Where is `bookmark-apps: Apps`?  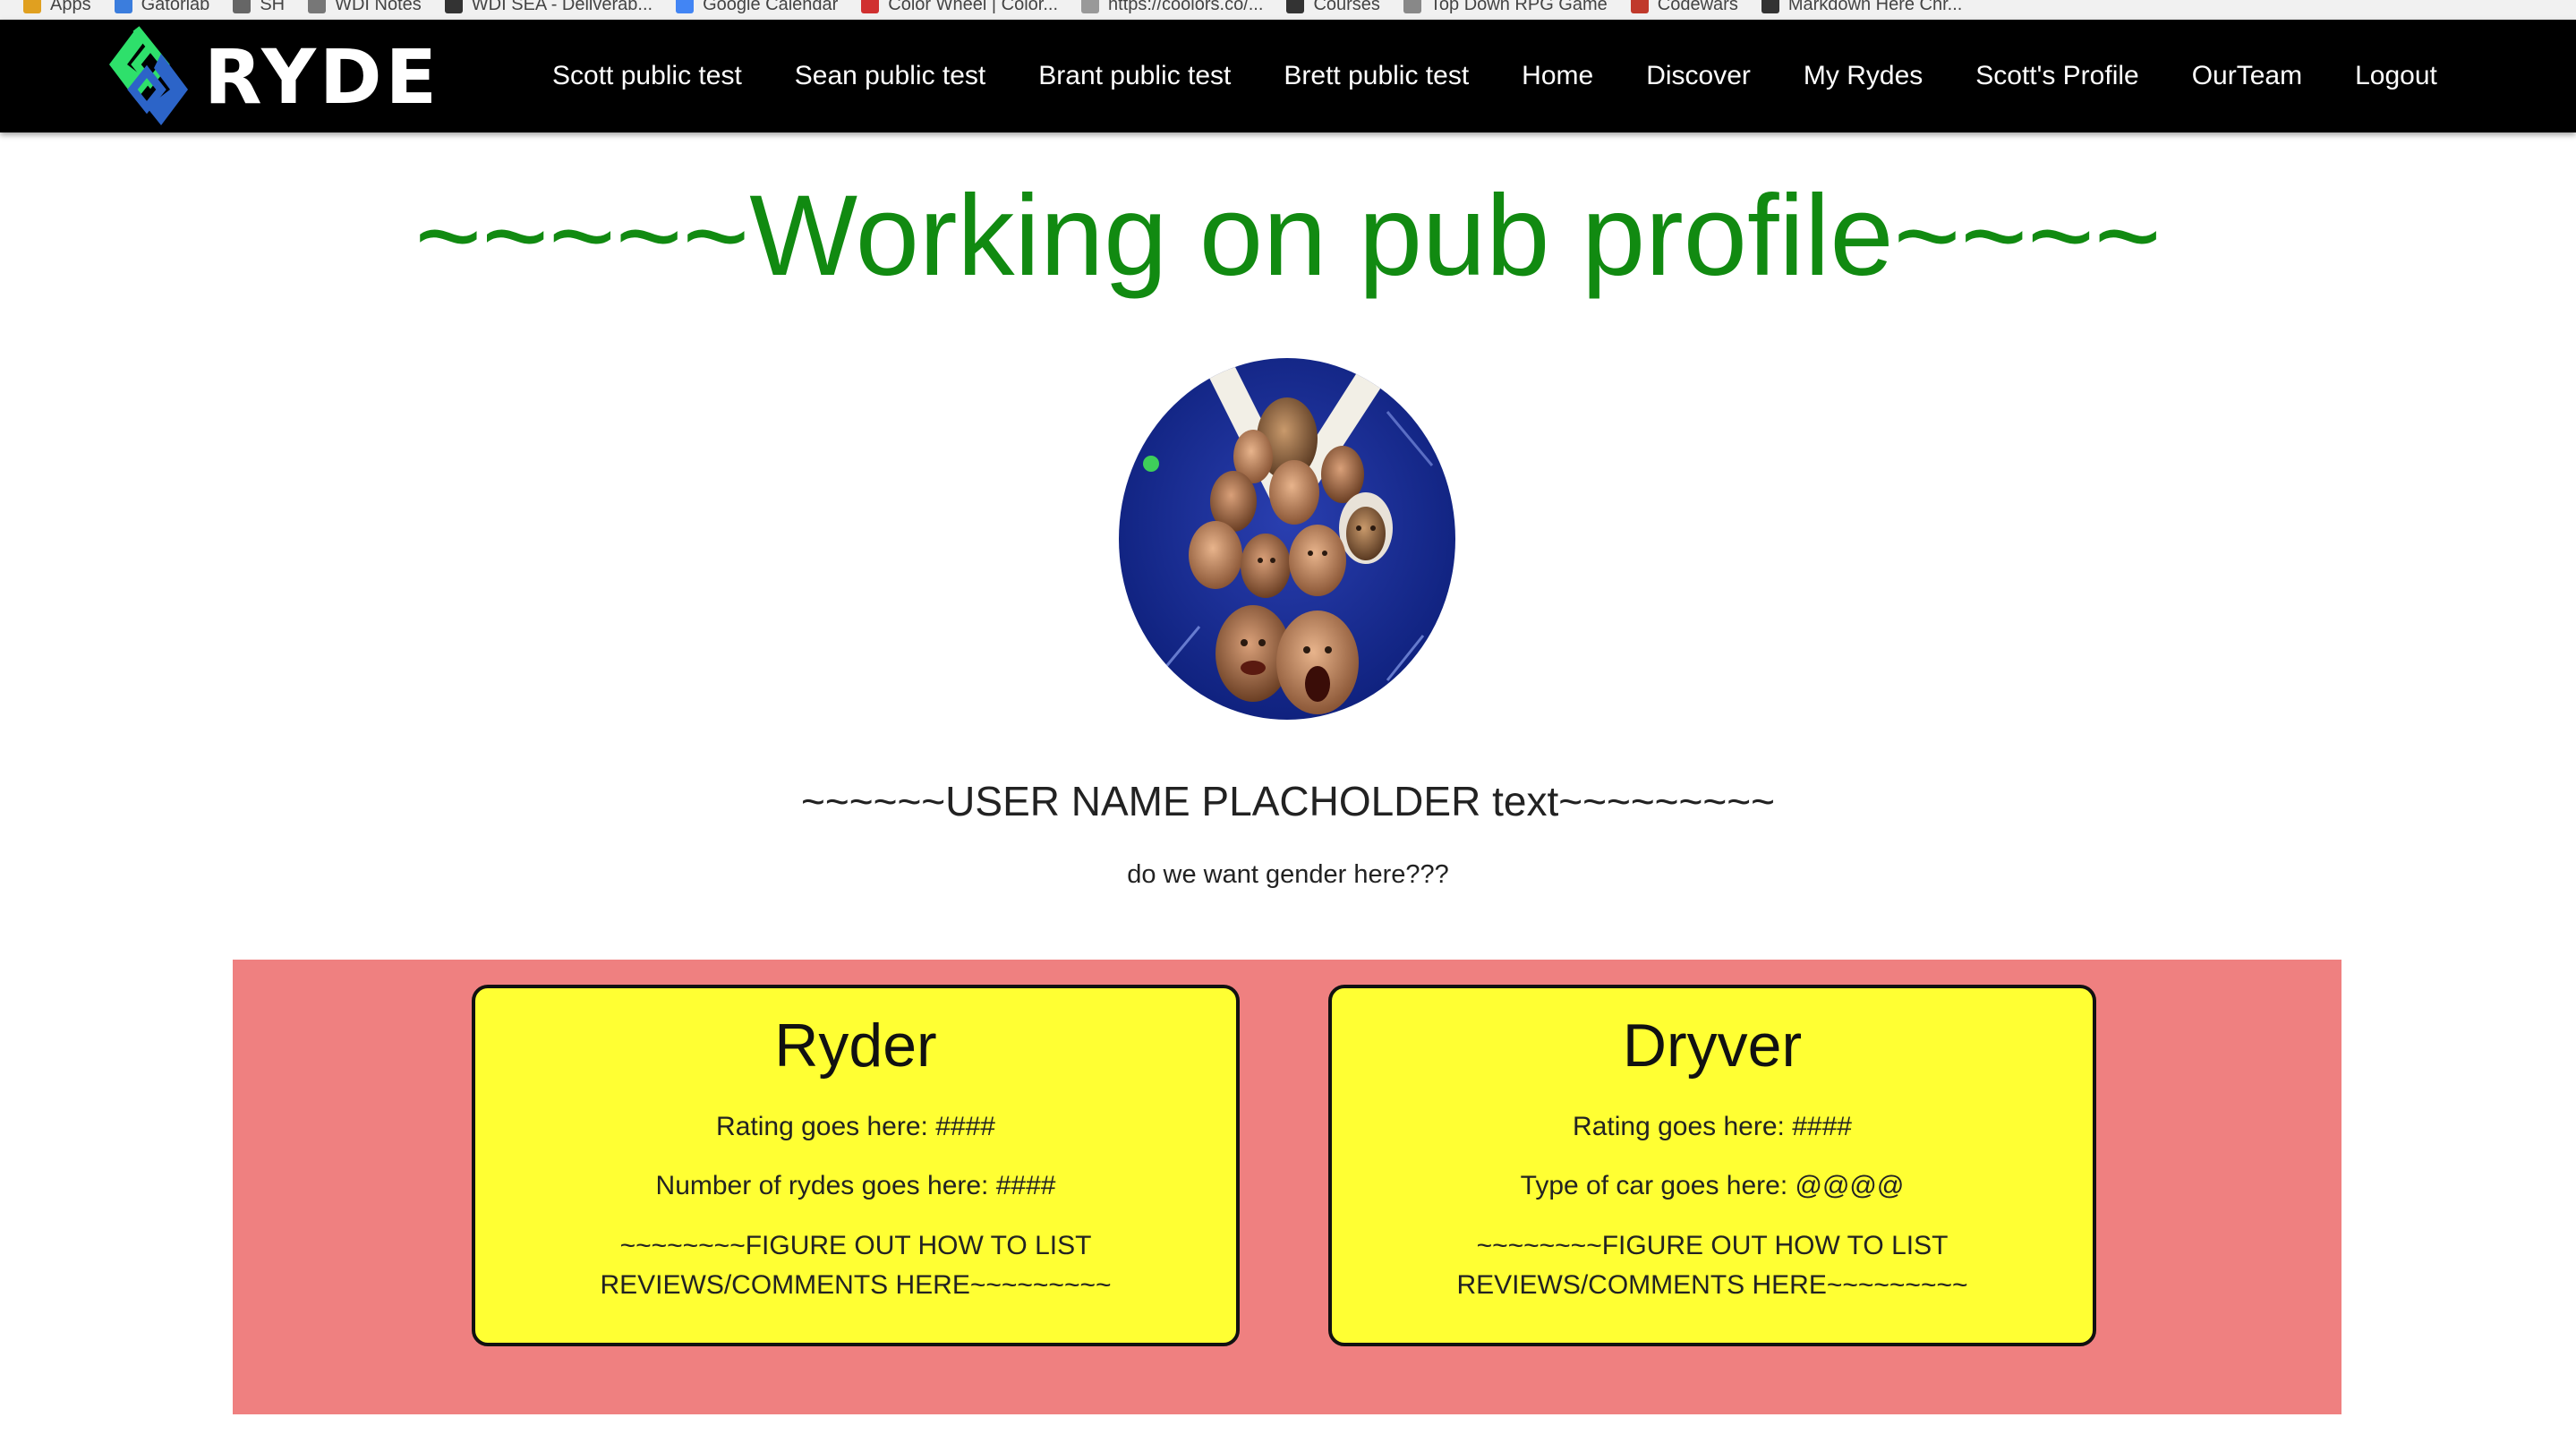 bookmark-apps: Apps is located at coordinates (57, 7).